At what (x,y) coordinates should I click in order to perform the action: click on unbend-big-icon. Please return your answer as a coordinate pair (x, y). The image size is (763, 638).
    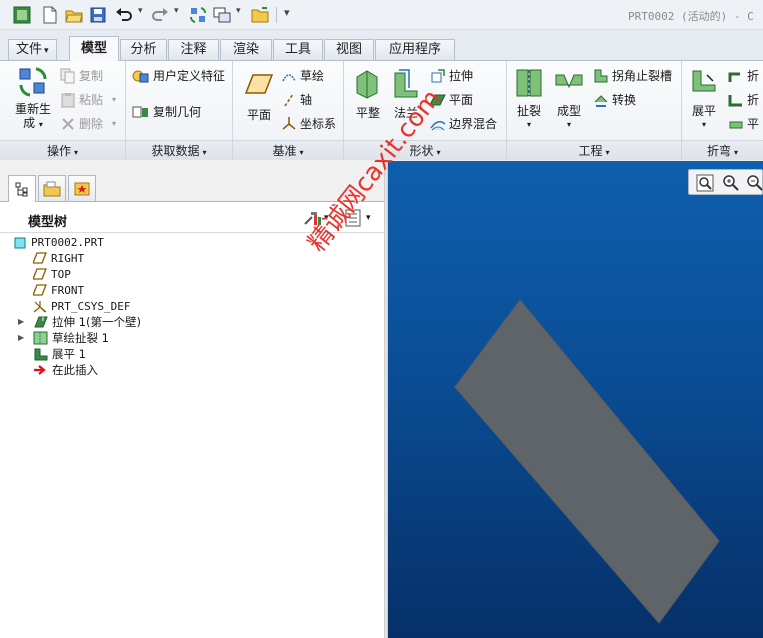
    Looking at the image, I should click on (704, 81).